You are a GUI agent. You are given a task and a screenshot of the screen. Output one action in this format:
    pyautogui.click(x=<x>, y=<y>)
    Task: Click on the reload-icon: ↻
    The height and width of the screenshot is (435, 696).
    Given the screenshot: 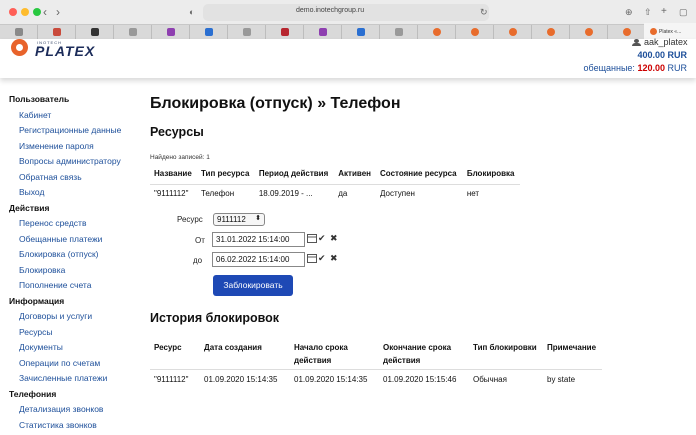 What is the action you would take?
    pyautogui.click(x=484, y=12)
    